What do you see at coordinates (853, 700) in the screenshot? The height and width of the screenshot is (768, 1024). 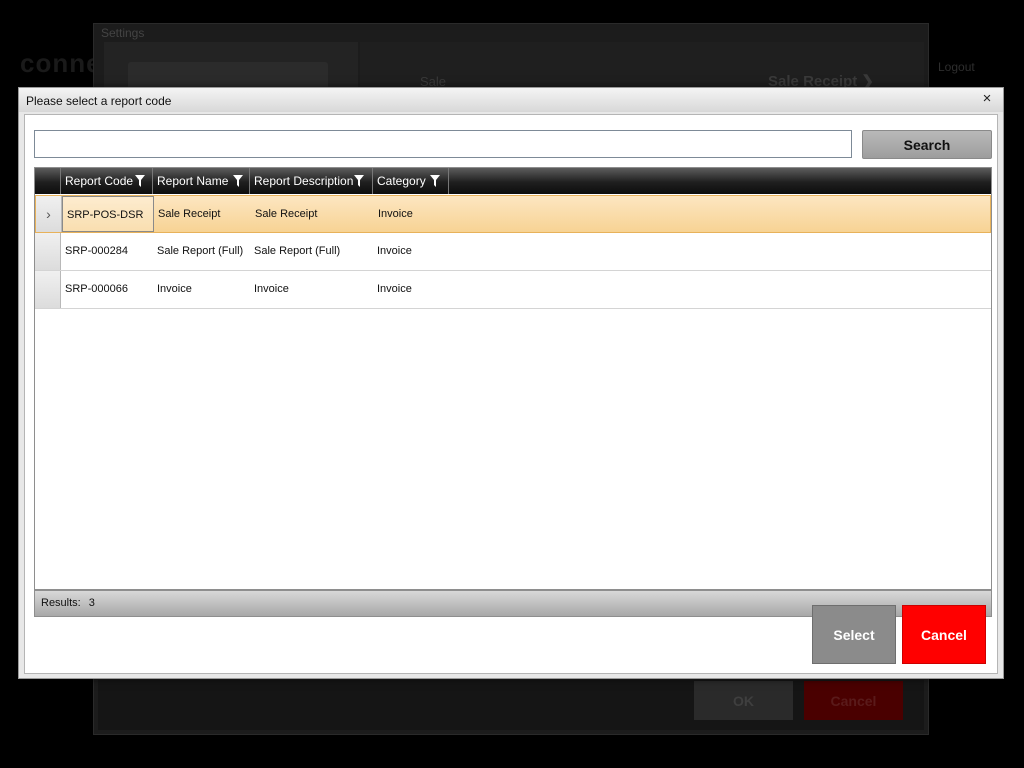 I see `settings-cancel-button: Cancel` at bounding box center [853, 700].